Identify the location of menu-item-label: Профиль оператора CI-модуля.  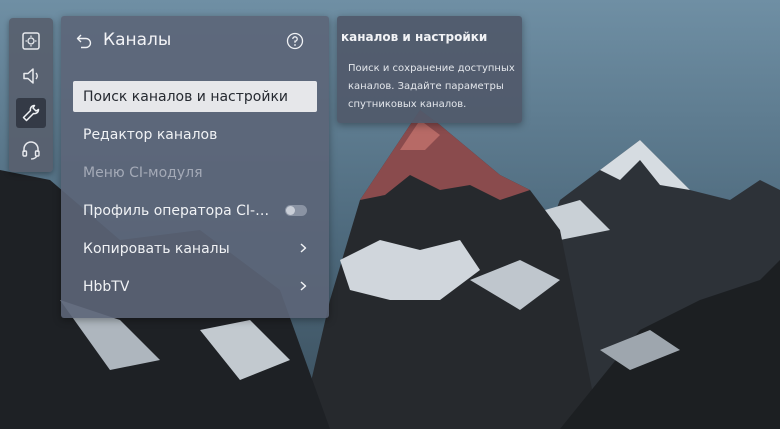
(178, 210).